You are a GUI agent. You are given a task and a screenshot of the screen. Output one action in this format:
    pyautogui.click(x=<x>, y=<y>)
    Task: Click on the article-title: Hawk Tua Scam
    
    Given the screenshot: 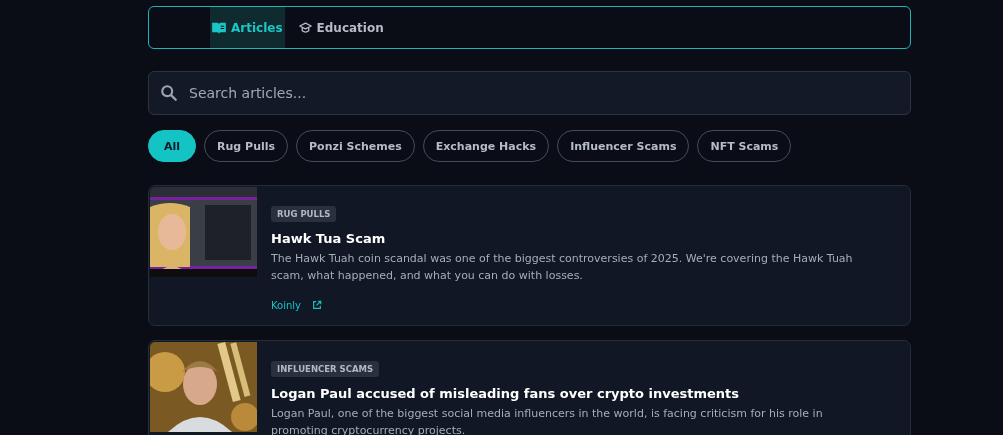 What is the action you would take?
    pyautogui.click(x=329, y=238)
    